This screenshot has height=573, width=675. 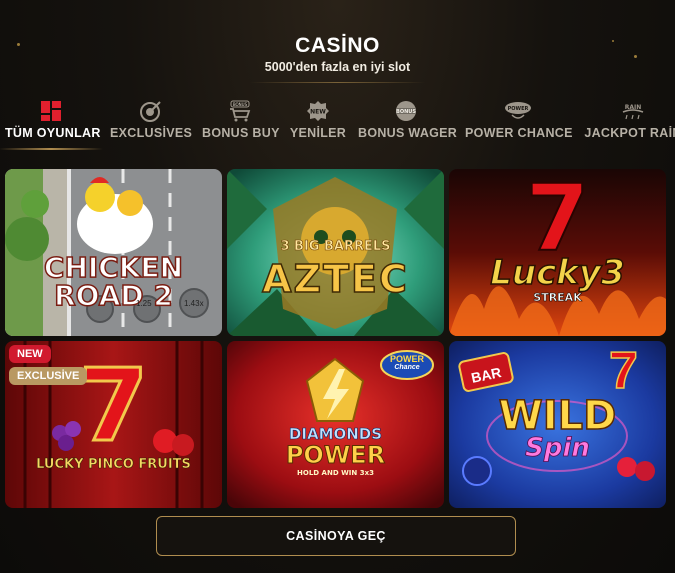 What do you see at coordinates (408, 133) in the screenshot?
I see `tab-label: BONUS WAGER` at bounding box center [408, 133].